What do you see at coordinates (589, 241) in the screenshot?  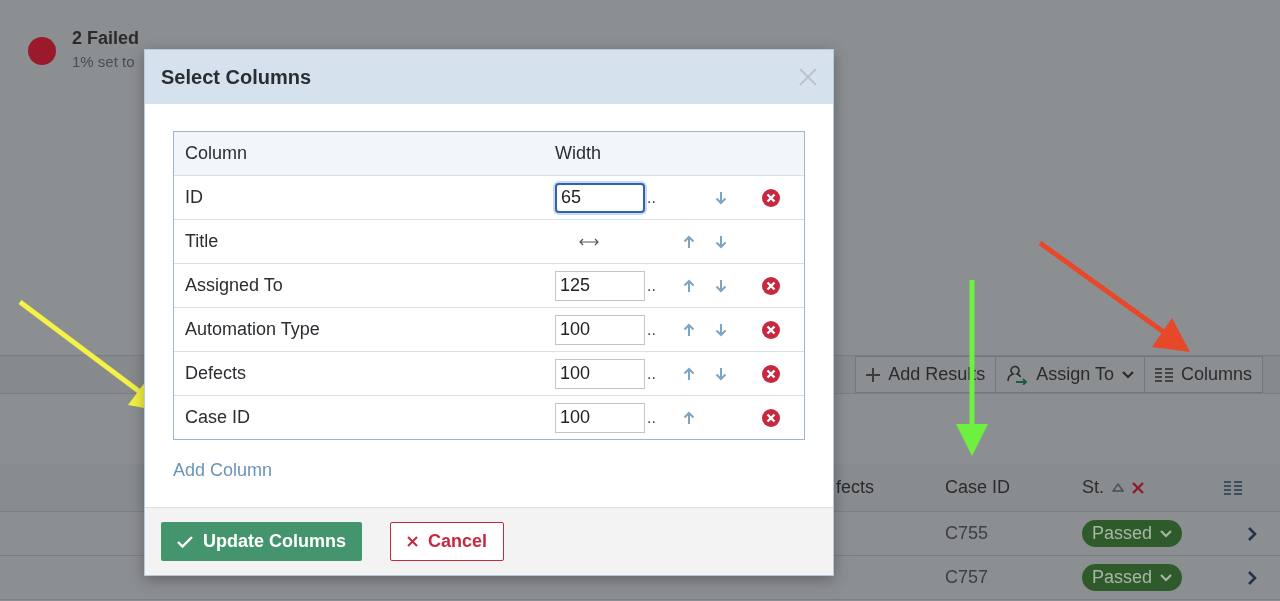 I see `resize-icon` at bounding box center [589, 241].